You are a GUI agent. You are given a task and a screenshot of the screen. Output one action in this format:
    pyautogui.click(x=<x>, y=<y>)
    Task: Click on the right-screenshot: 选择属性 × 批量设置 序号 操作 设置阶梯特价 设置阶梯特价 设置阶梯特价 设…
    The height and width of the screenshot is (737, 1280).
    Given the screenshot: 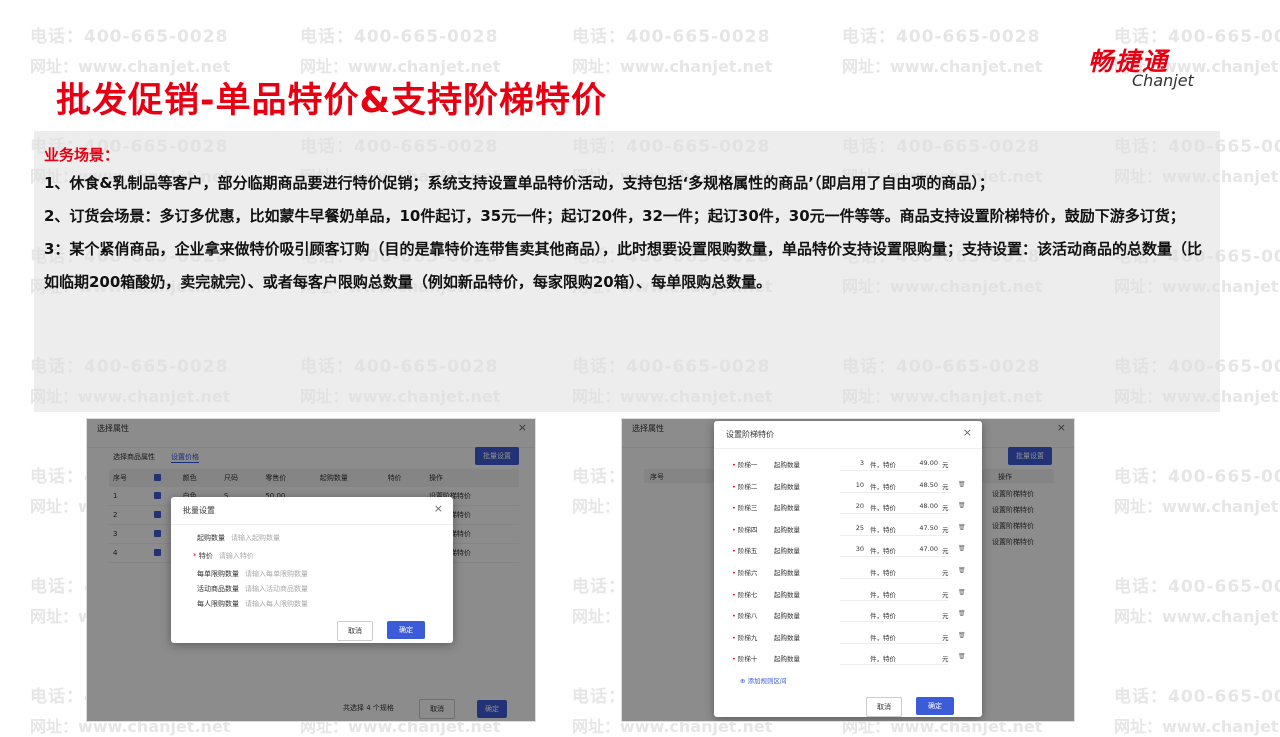 What is the action you would take?
    pyautogui.click(x=848, y=570)
    